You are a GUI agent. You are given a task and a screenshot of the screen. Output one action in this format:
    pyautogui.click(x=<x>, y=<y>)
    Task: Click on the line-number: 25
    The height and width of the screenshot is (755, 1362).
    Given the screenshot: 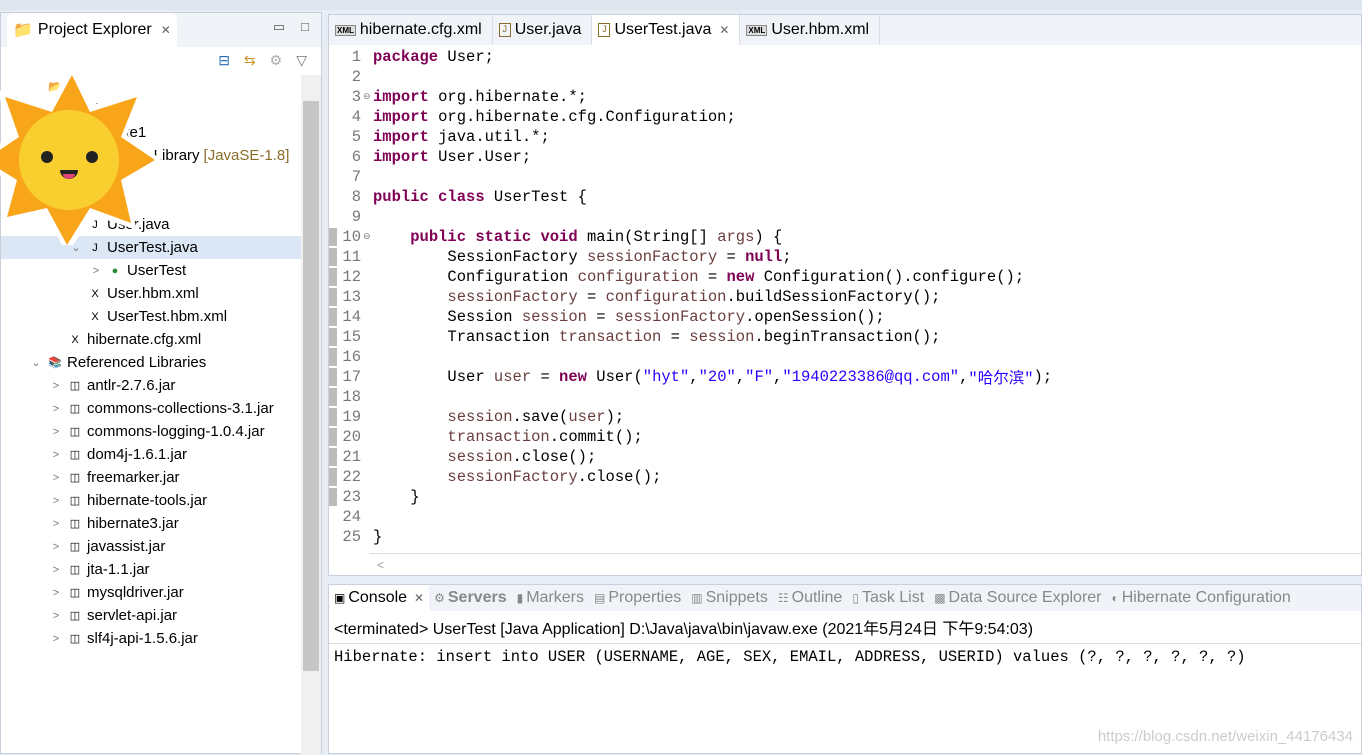 What is the action you would take?
    pyautogui.click(x=351, y=537)
    